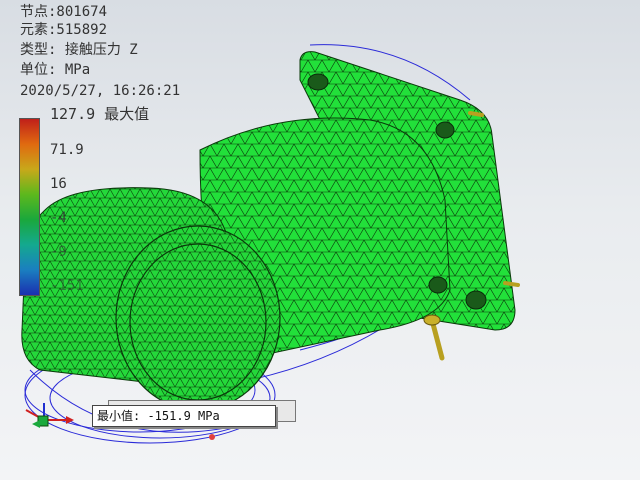 The image size is (640, 480). What do you see at coordinates (55, 70) in the screenshot?
I see `unit-label: 单位: MPa` at bounding box center [55, 70].